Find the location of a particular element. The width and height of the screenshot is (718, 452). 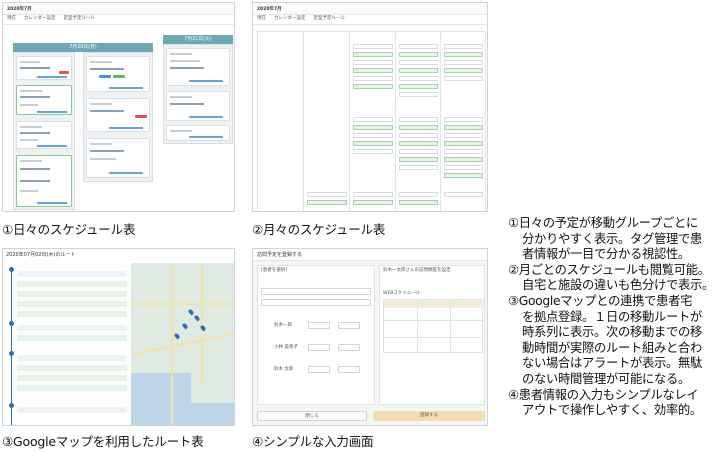

right-title: 鈴木一太郎さんの訪問頻度を設定 is located at coordinates (417, 270).